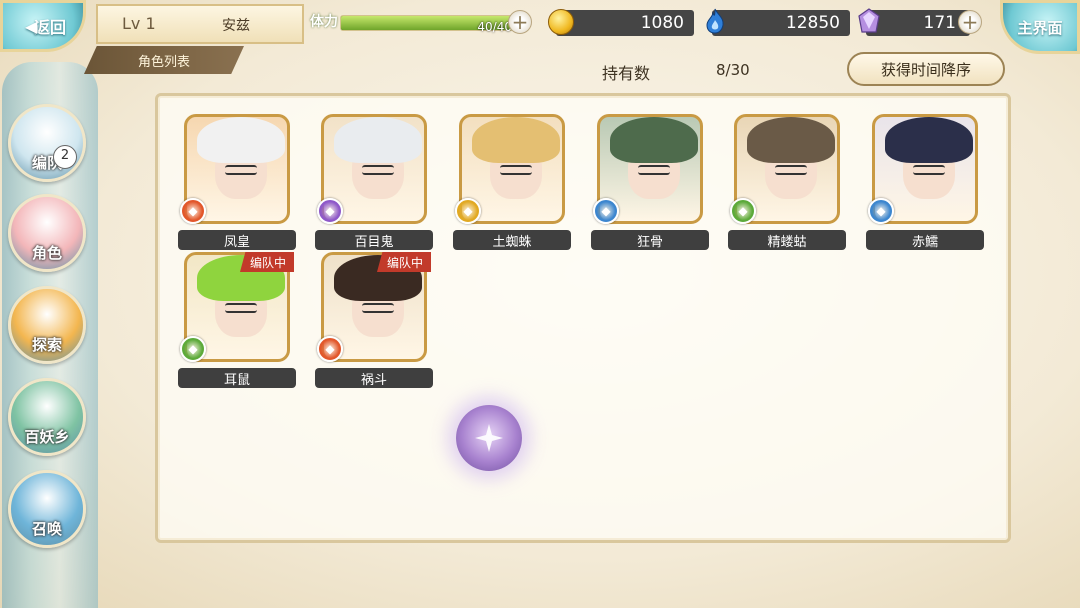 The width and height of the screenshot is (1080, 608). I want to click on side-menu-item-4: 召唤, so click(47, 509).